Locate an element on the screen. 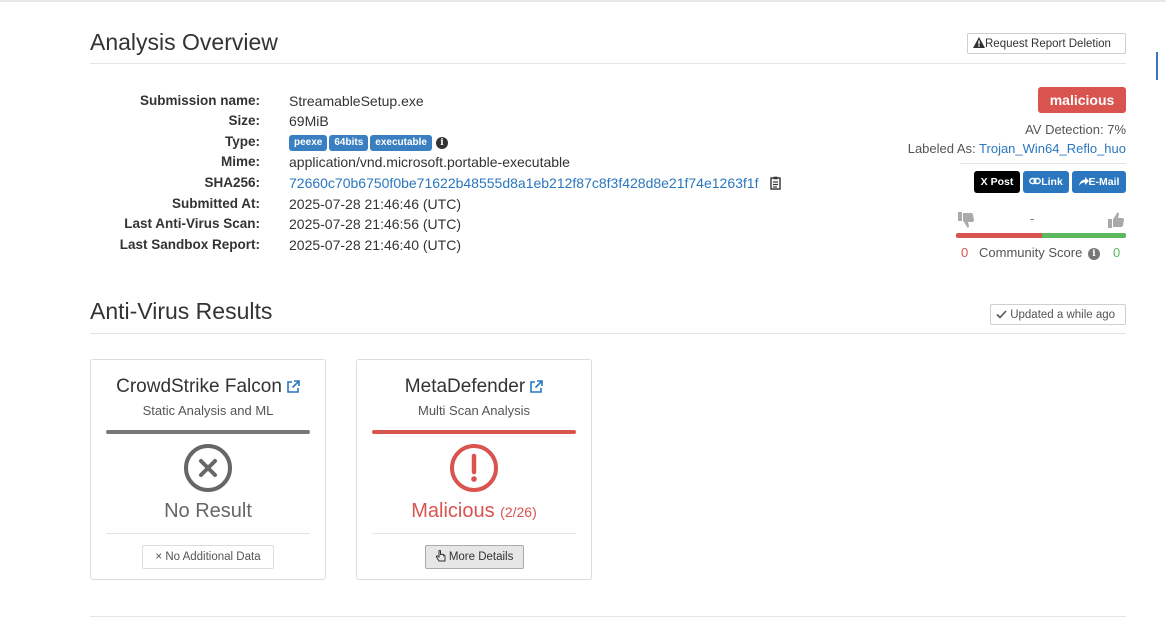 The width and height of the screenshot is (1166, 621). last-av-scan-value: 2025-07-28 21:46:56 (UTC) is located at coordinates (375, 224).